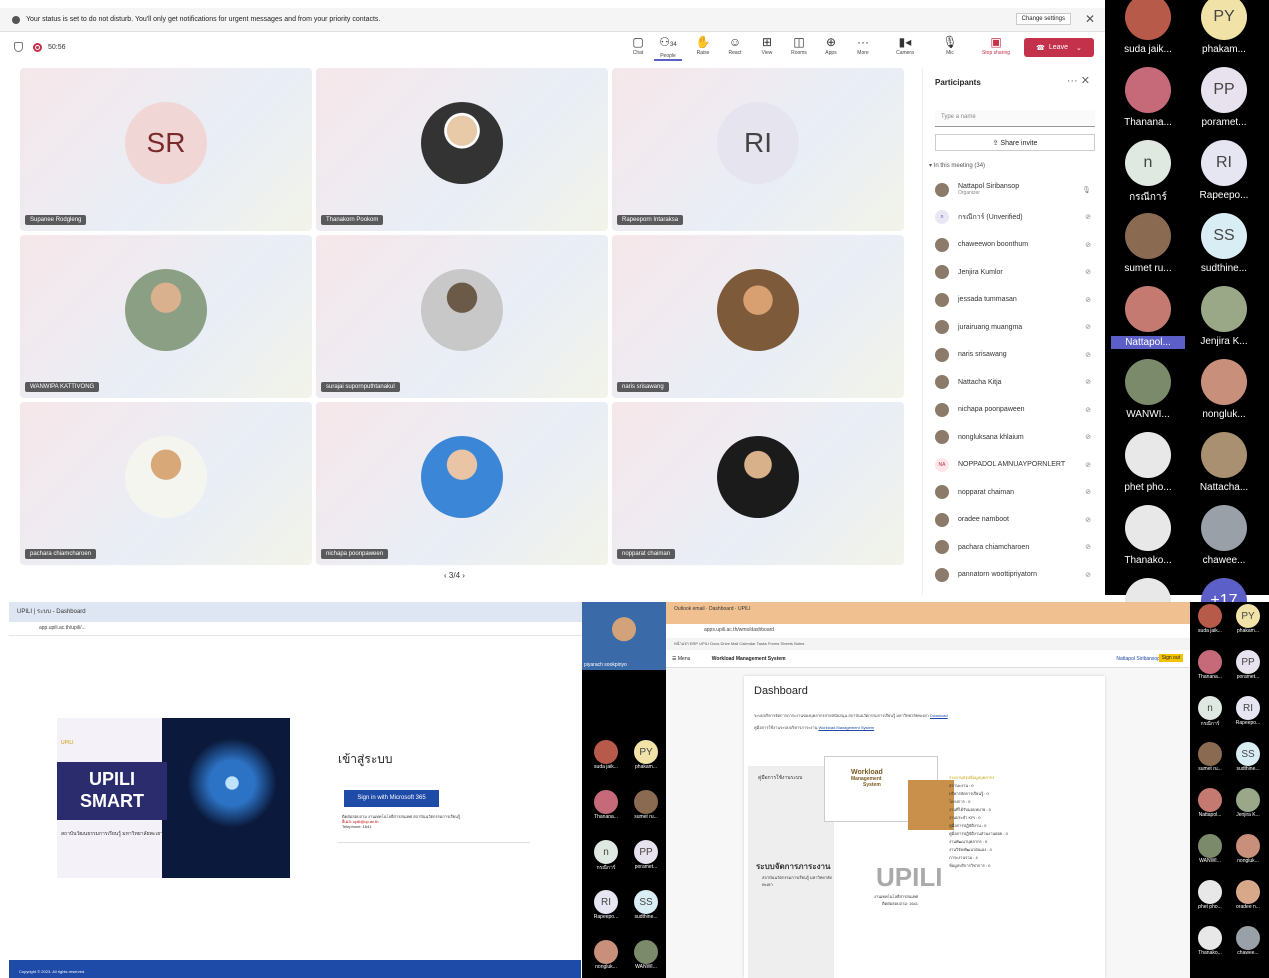 The image size is (1269, 978). Describe the element at coordinates (1017, 300) in the screenshot. I see `participant-row: jessada tummasan ⊘` at that location.